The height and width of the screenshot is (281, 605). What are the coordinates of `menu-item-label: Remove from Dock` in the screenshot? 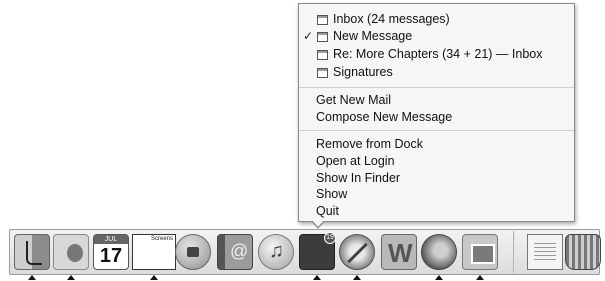 It's located at (369, 144).